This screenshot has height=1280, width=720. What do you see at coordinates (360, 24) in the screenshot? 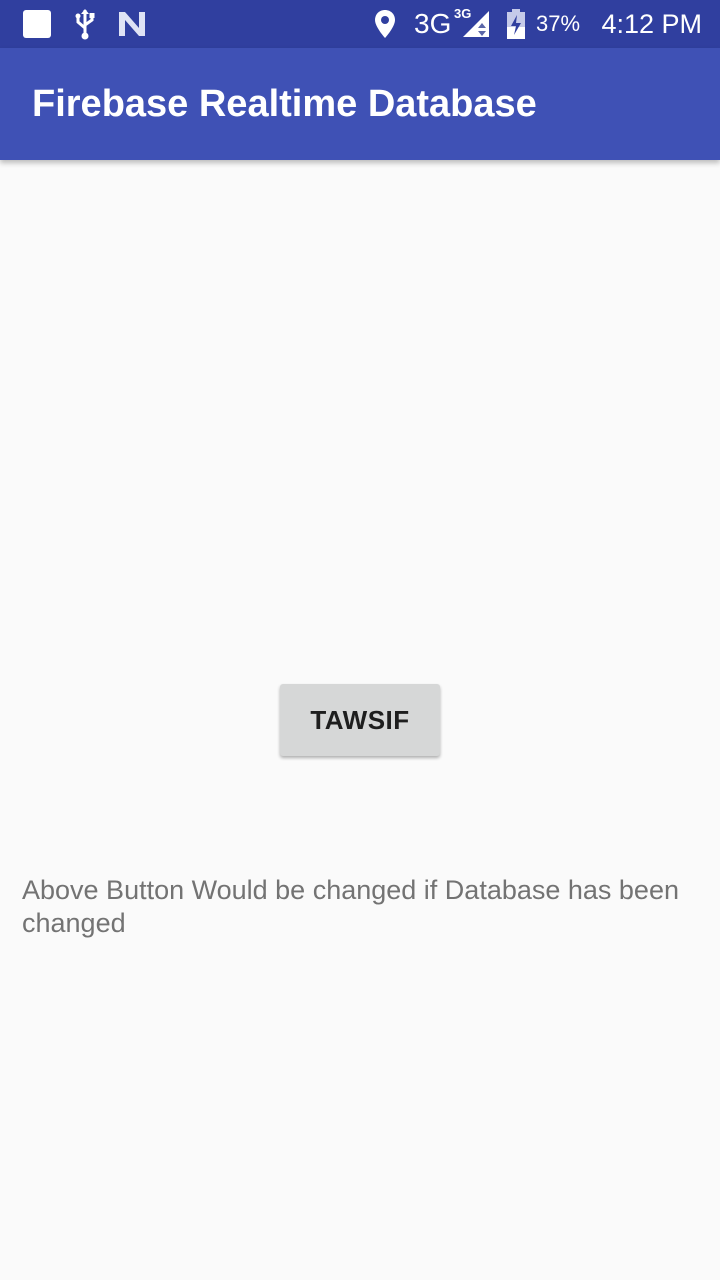
I see `status-bar: 3G 3G 37% 4:12 PM` at bounding box center [360, 24].